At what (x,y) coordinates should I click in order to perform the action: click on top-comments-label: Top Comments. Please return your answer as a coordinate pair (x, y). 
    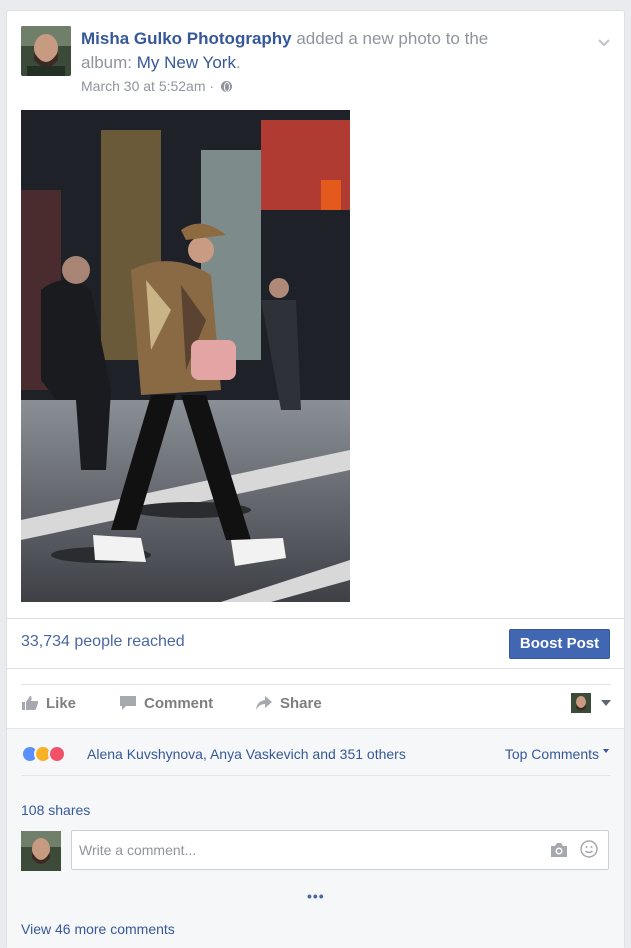
    Looking at the image, I should click on (551, 754).